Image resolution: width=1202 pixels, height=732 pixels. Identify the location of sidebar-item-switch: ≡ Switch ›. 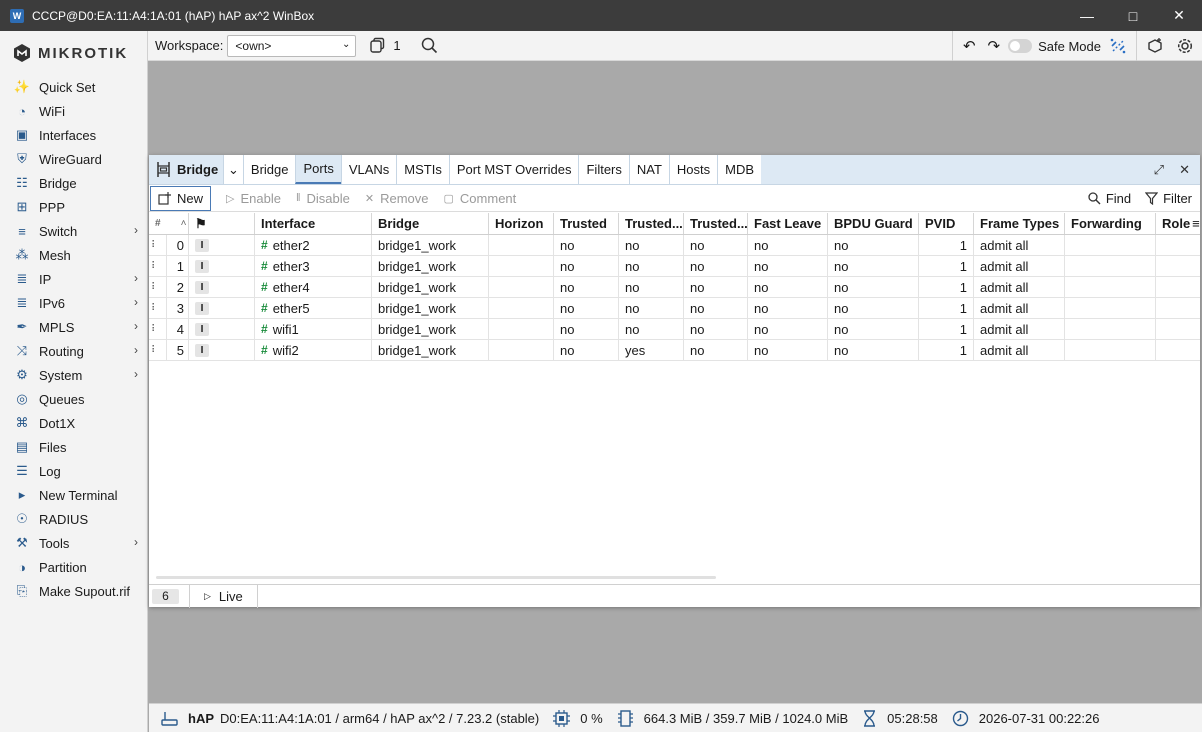
(73, 231).